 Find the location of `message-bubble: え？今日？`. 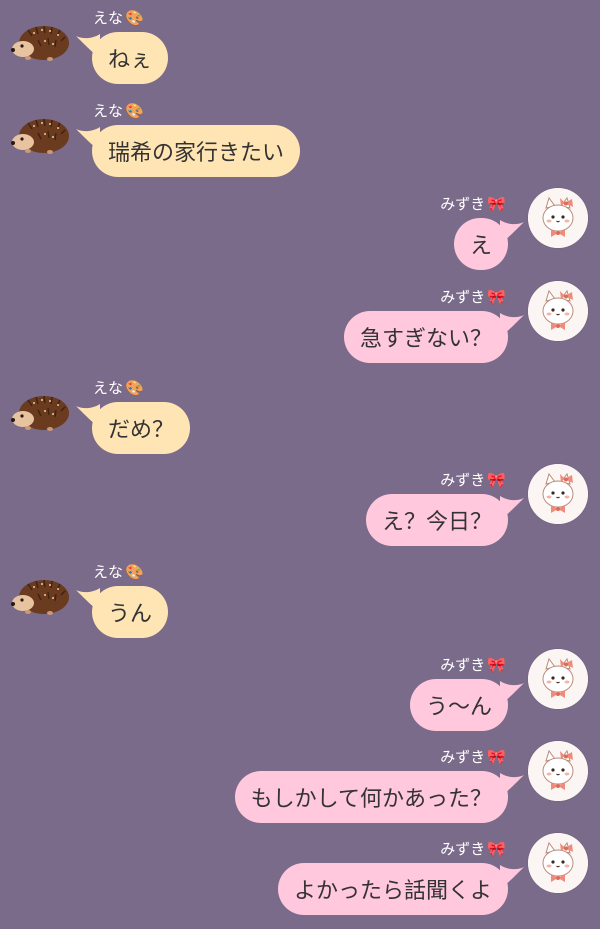

message-bubble: え？今日？ is located at coordinates (436, 520).